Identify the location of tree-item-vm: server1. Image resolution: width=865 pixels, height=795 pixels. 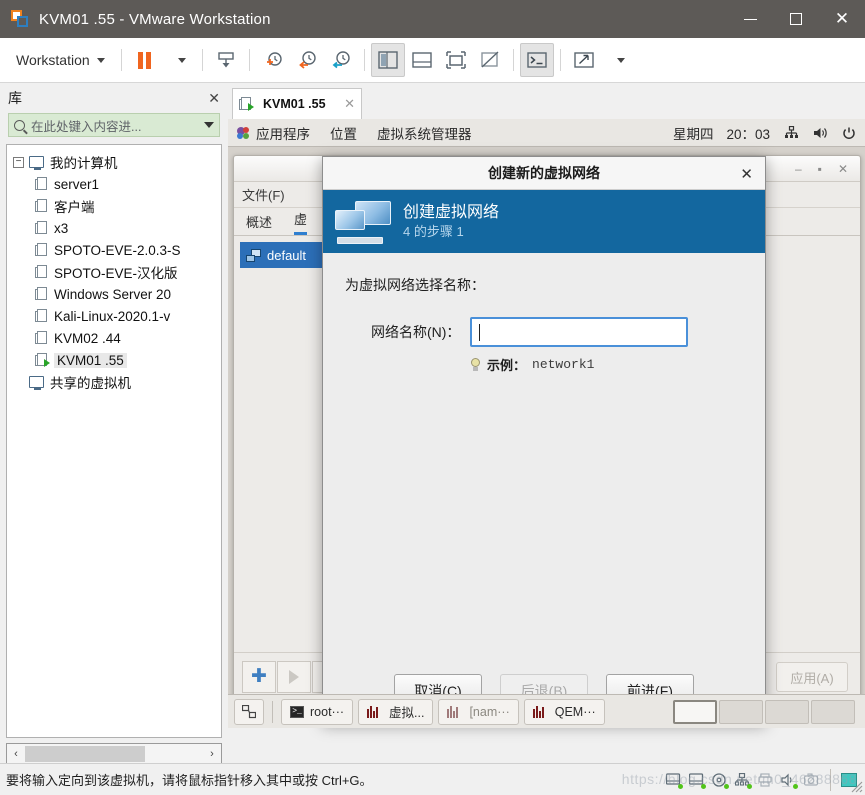
(114, 184).